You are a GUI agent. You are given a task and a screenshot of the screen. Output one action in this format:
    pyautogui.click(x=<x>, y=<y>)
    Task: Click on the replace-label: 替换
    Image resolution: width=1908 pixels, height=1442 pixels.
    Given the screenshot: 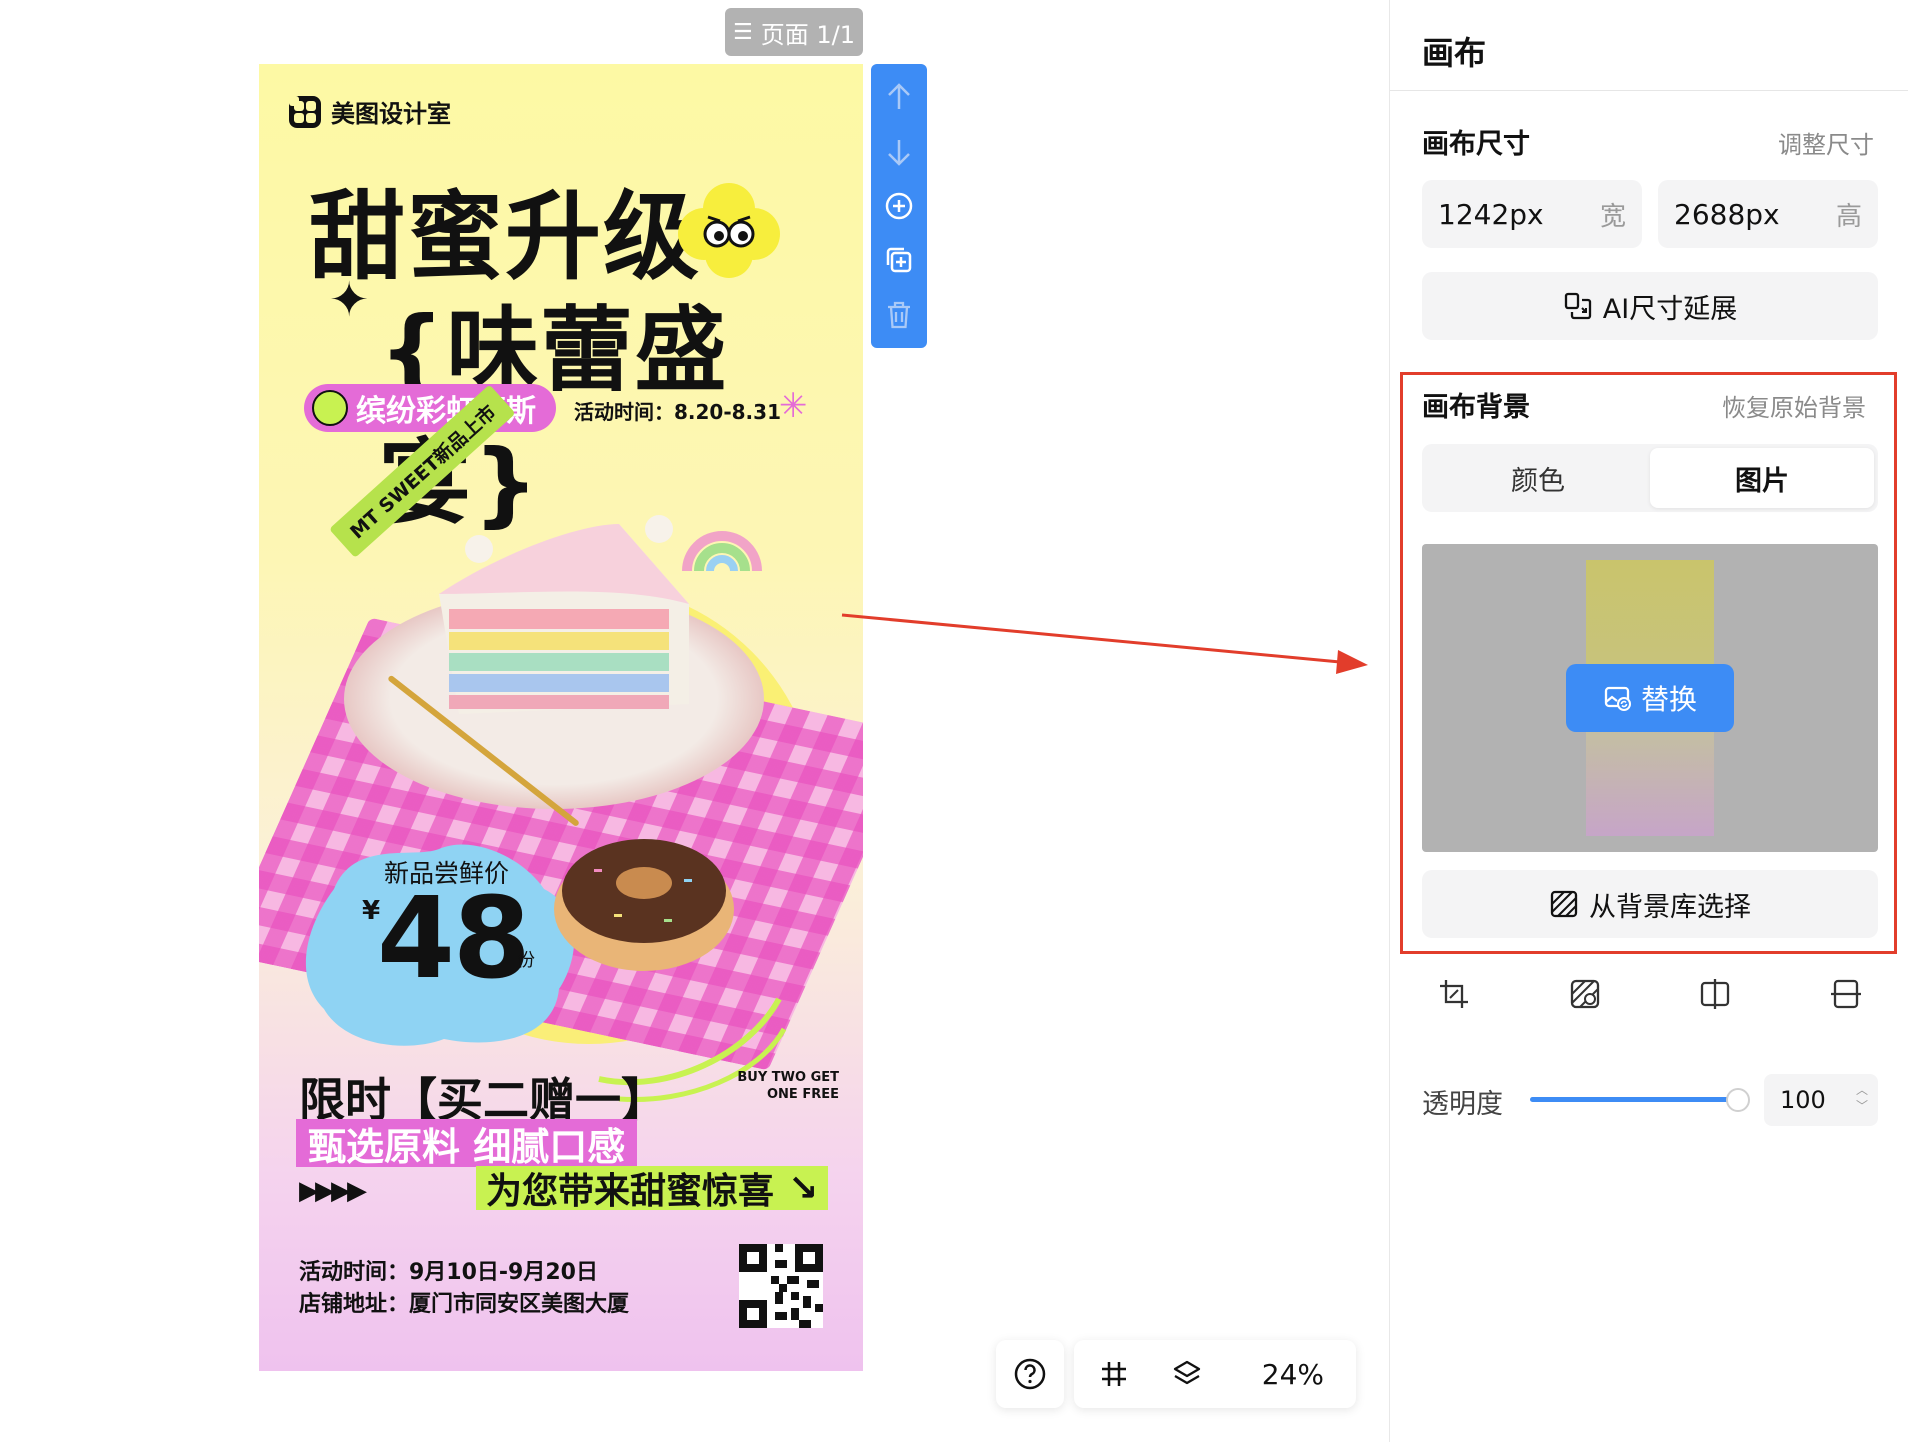 What is the action you would take?
    pyautogui.click(x=1668, y=699)
    